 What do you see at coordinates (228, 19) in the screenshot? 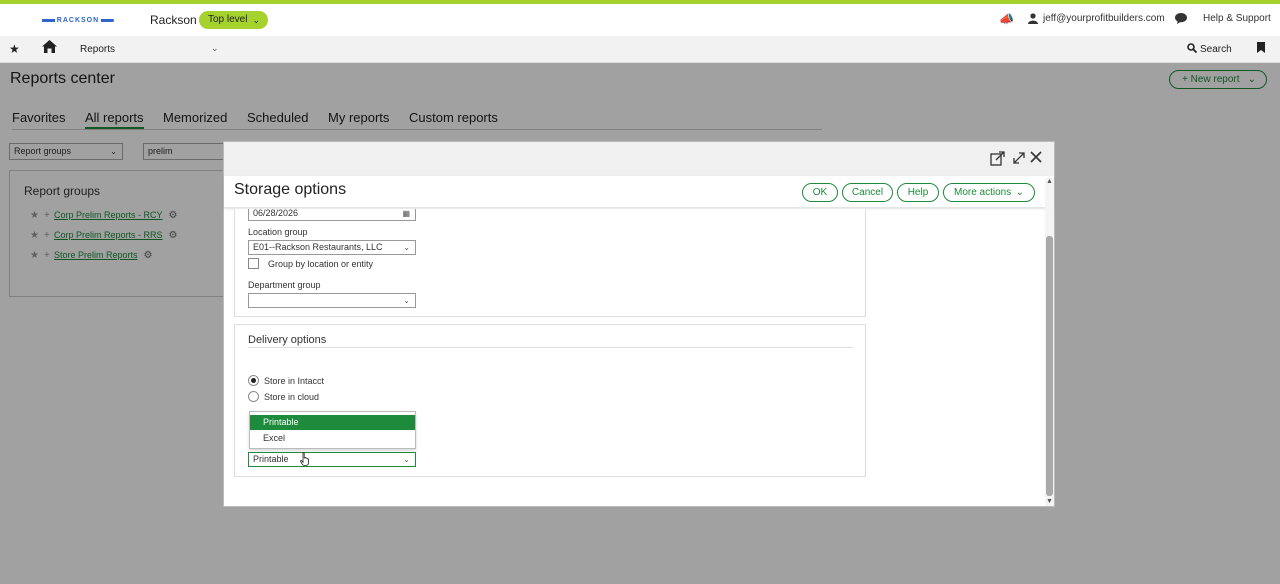
I see `entity-level-label: Top level` at bounding box center [228, 19].